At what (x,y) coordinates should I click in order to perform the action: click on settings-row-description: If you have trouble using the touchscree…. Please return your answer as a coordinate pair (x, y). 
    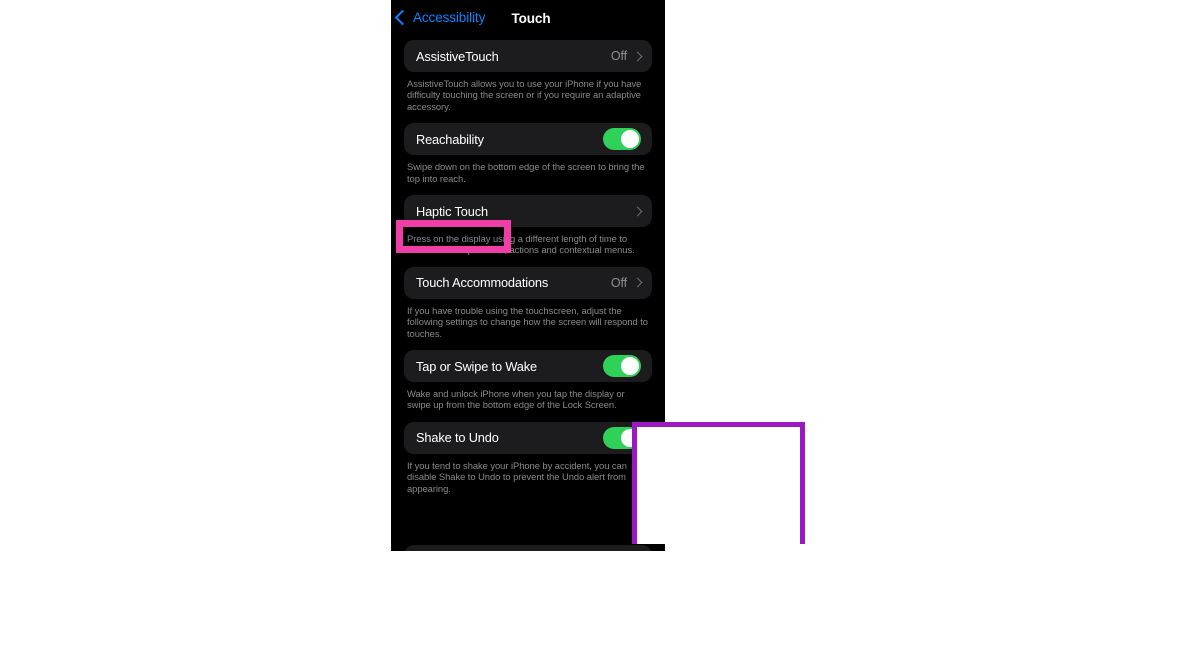
    Looking at the image, I should click on (527, 321).